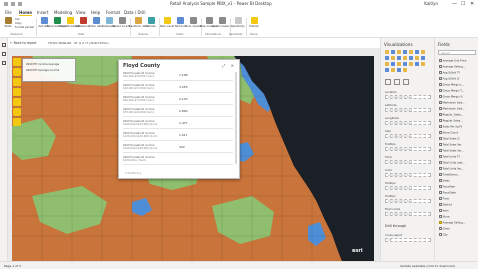  I want to click on close-button: ✕, so click(472, 4).